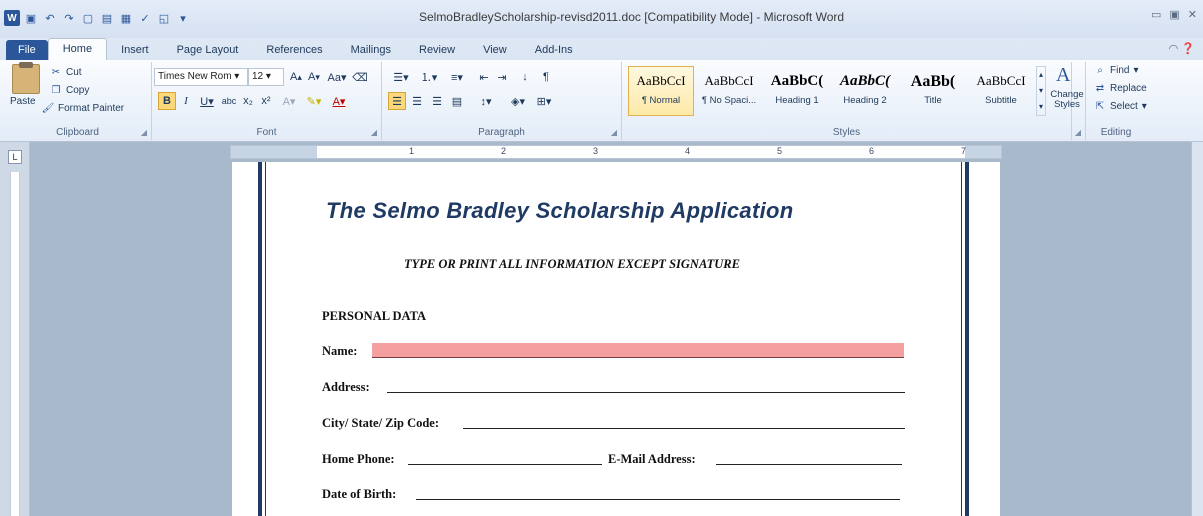  Describe the element at coordinates (248, 101) in the screenshot. I see `subscript-icon: x₂` at that location.